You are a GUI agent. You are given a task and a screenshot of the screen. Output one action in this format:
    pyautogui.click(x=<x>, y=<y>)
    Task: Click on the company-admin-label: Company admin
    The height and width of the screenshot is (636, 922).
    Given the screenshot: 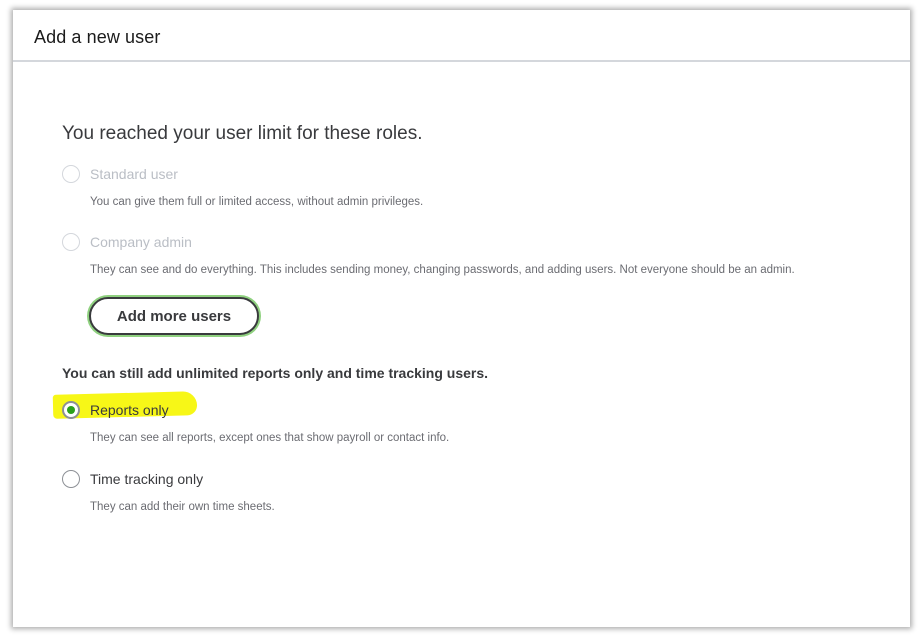 What is the action you would take?
    pyautogui.click(x=141, y=242)
    